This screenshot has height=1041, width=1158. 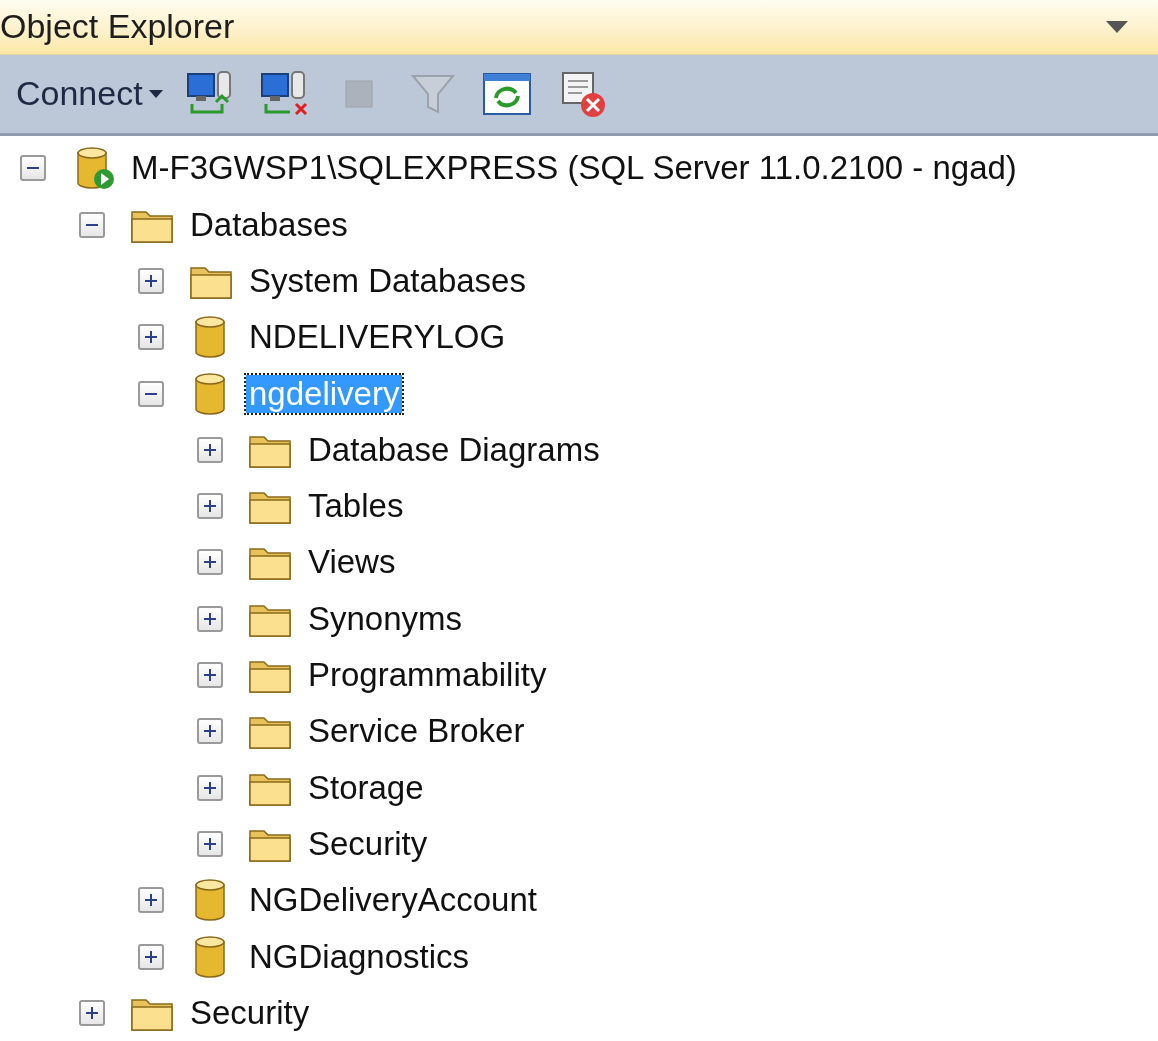 I want to click on tree-item: Databases, so click(x=269, y=224).